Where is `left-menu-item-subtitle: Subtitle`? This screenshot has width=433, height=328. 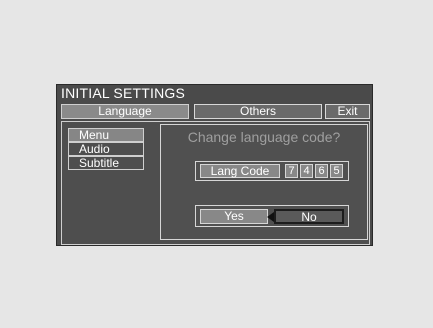 left-menu-item-subtitle: Subtitle is located at coordinates (106, 163).